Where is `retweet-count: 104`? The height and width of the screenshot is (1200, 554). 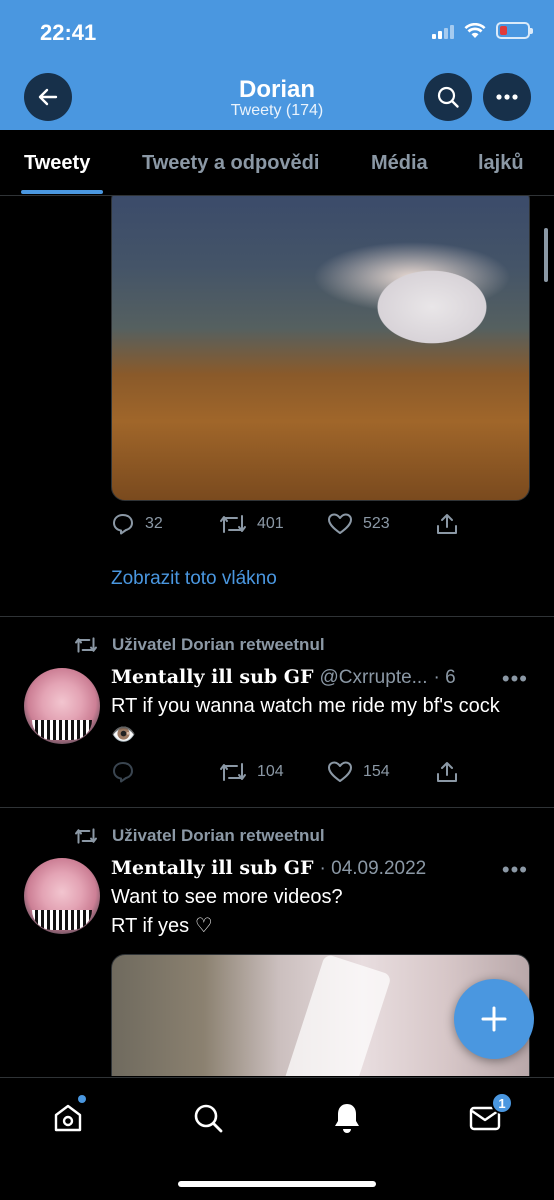
retweet-count: 104 is located at coordinates (270, 771).